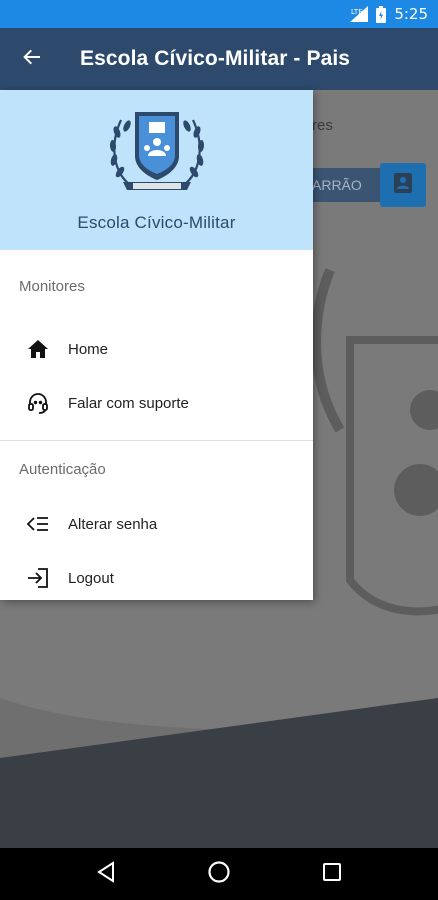  I want to click on battery-icon, so click(381, 14).